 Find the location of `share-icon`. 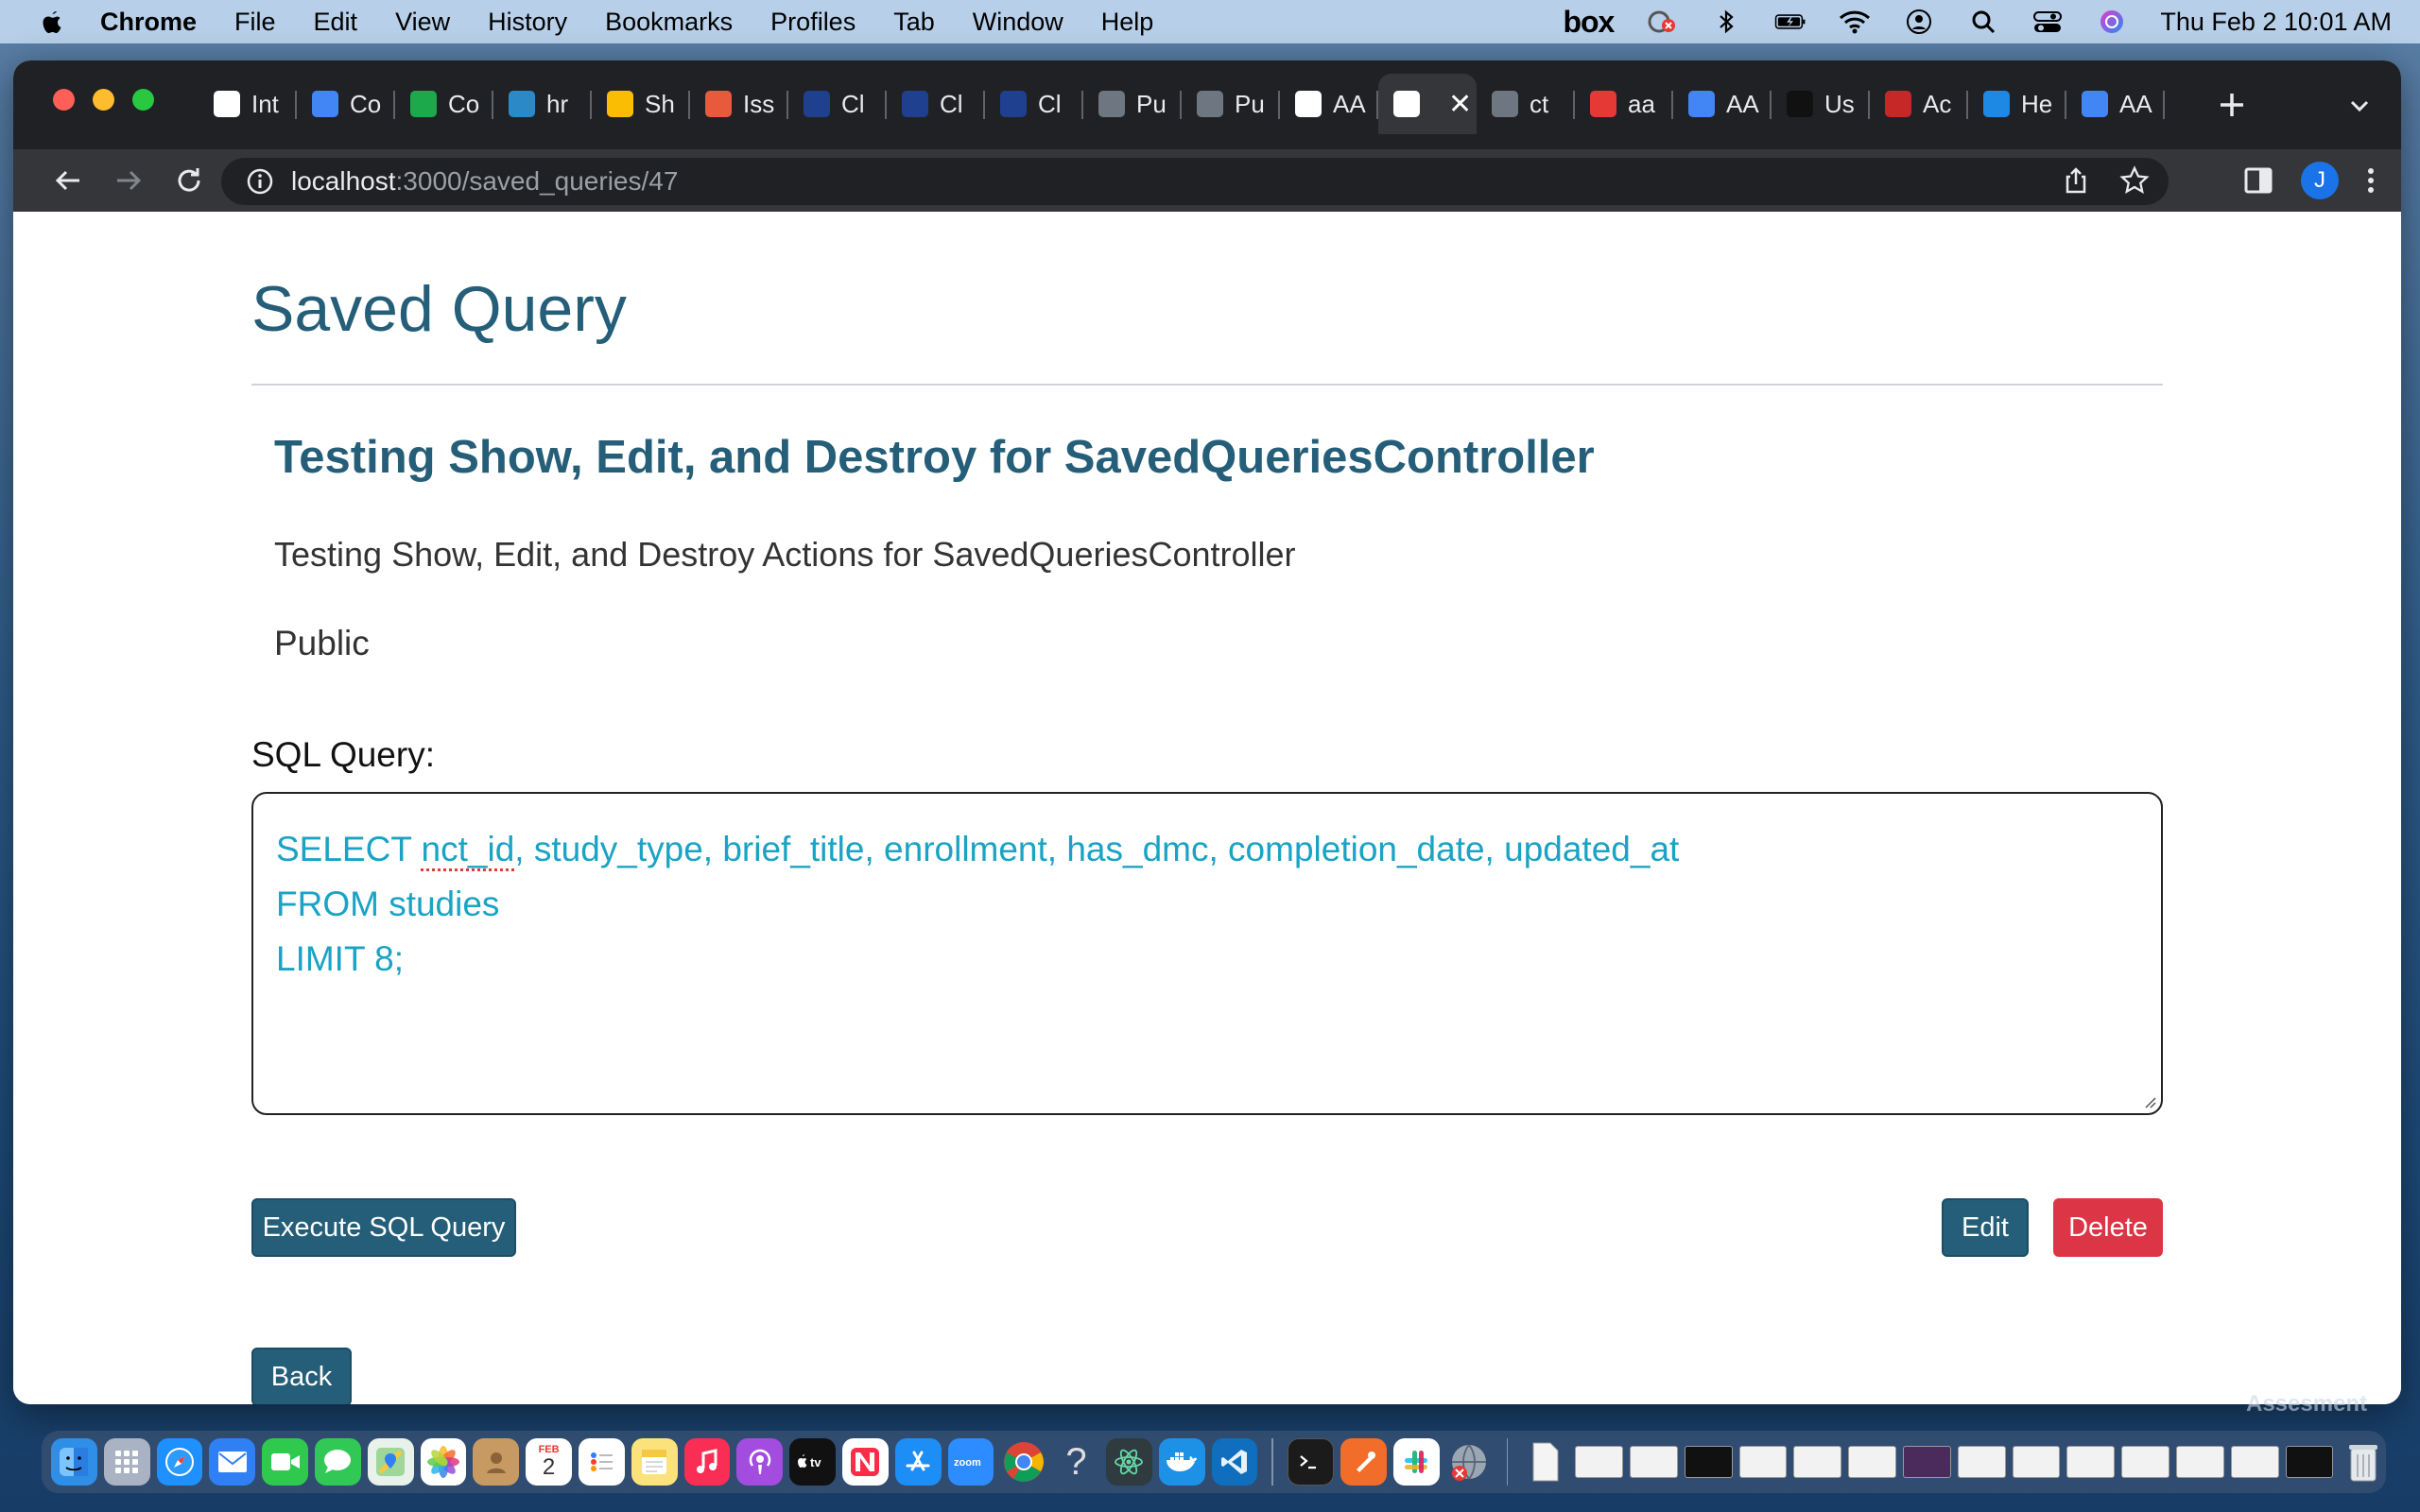

share-icon is located at coordinates (2076, 180).